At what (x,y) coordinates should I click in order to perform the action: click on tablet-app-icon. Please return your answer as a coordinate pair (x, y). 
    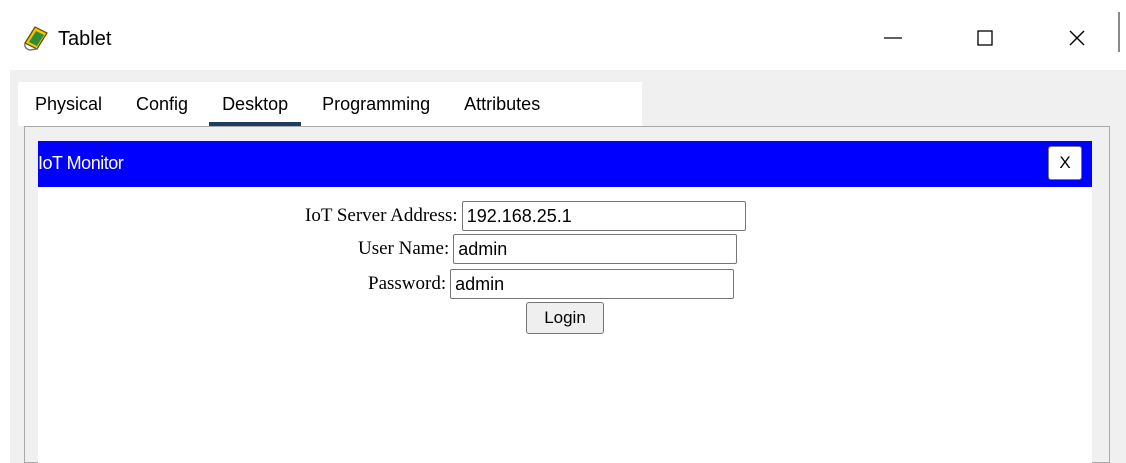
    Looking at the image, I should click on (36, 38).